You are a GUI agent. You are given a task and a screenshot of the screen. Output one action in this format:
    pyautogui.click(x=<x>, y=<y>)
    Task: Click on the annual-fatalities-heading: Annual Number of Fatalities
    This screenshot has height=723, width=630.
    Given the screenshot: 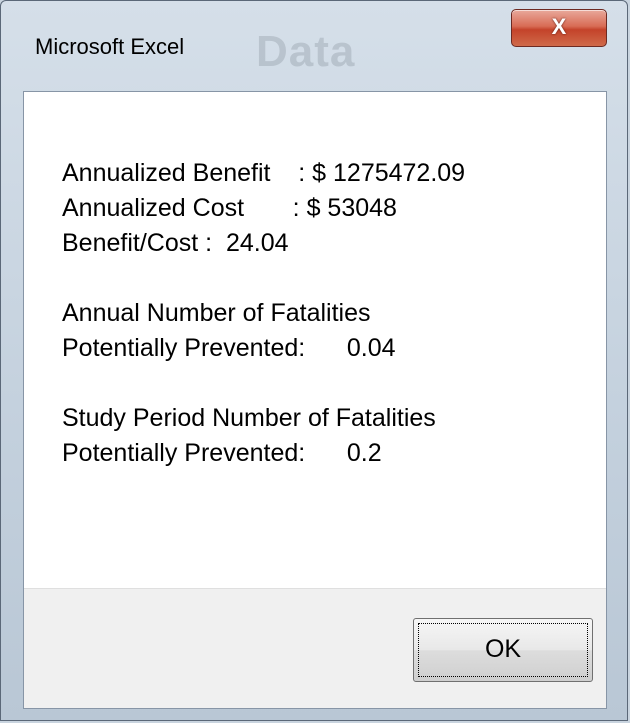 What is the action you would take?
    pyautogui.click(x=216, y=313)
    